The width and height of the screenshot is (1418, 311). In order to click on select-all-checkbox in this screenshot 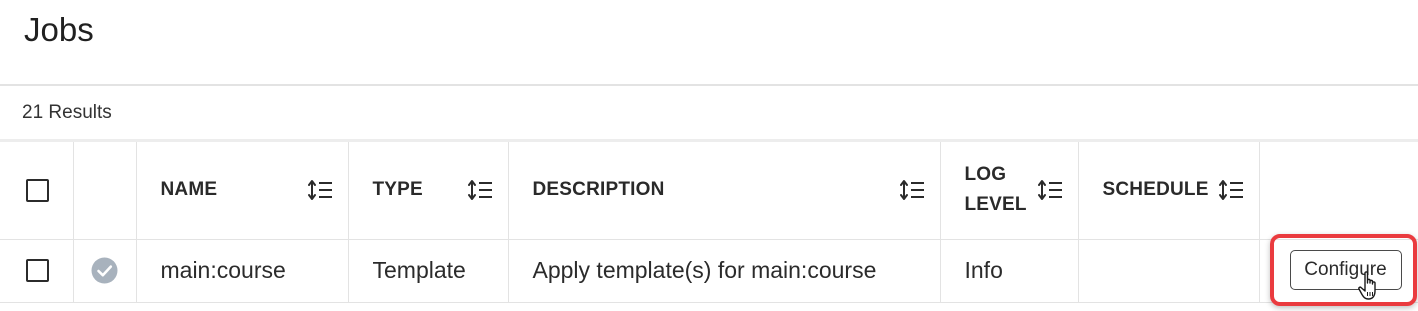, I will do `click(37, 190)`.